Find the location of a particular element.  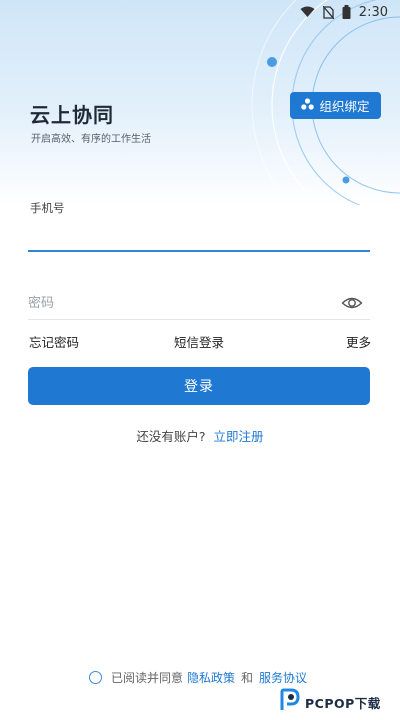

login-options-row: 忘记密码 短信登录 更多 is located at coordinates (200, 341).